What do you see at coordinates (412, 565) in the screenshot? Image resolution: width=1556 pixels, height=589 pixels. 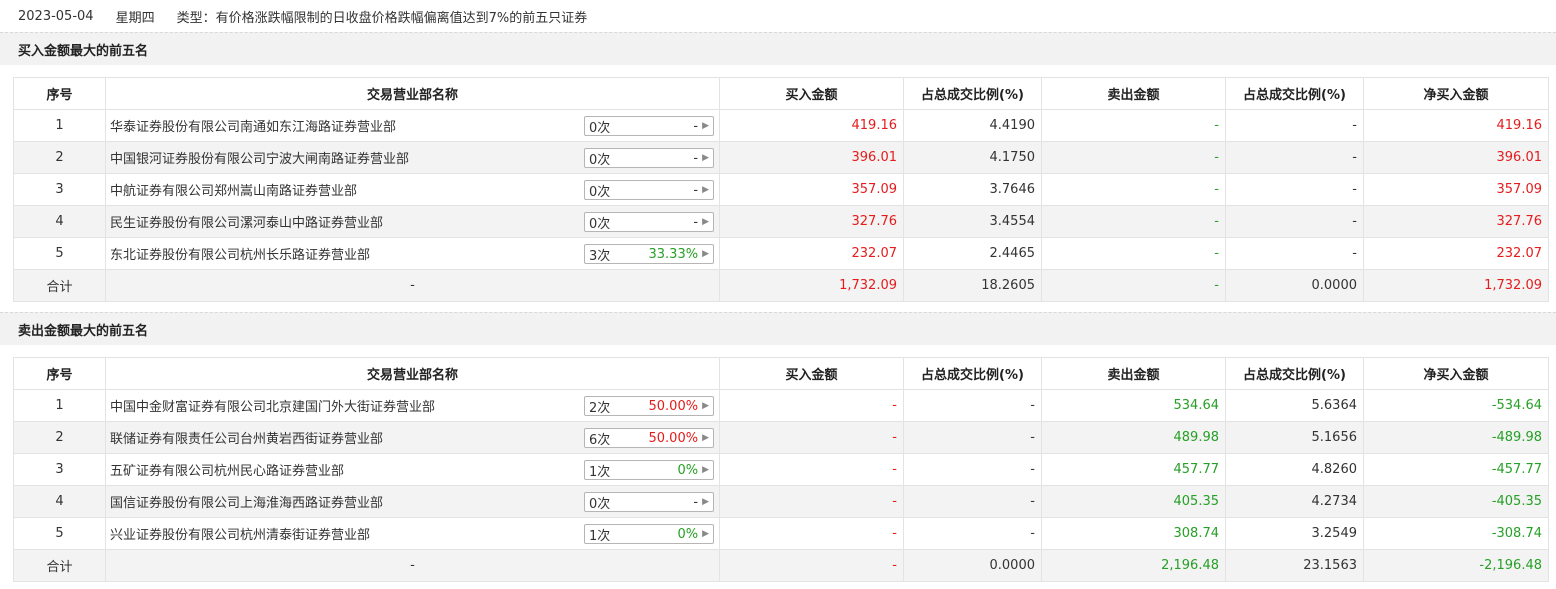 I see `total-branch-name: -` at bounding box center [412, 565].